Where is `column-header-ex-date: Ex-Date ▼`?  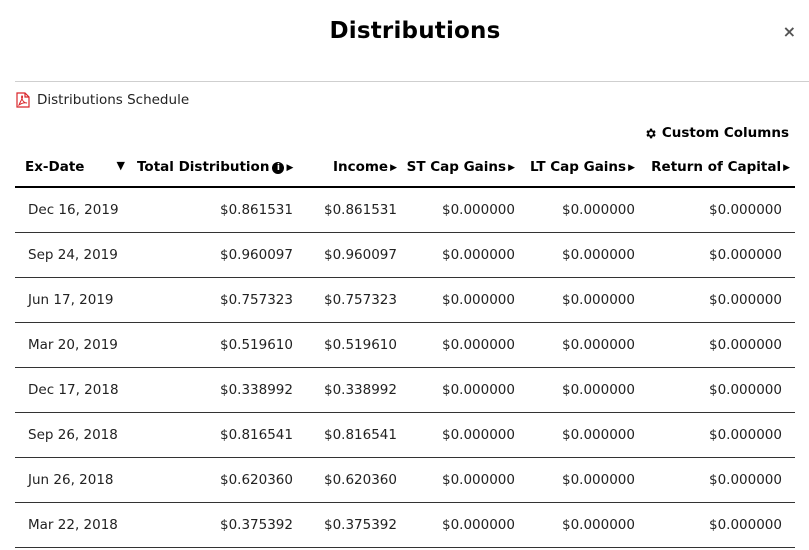 column-header-ex-date: Ex-Date ▼ is located at coordinates (76, 168).